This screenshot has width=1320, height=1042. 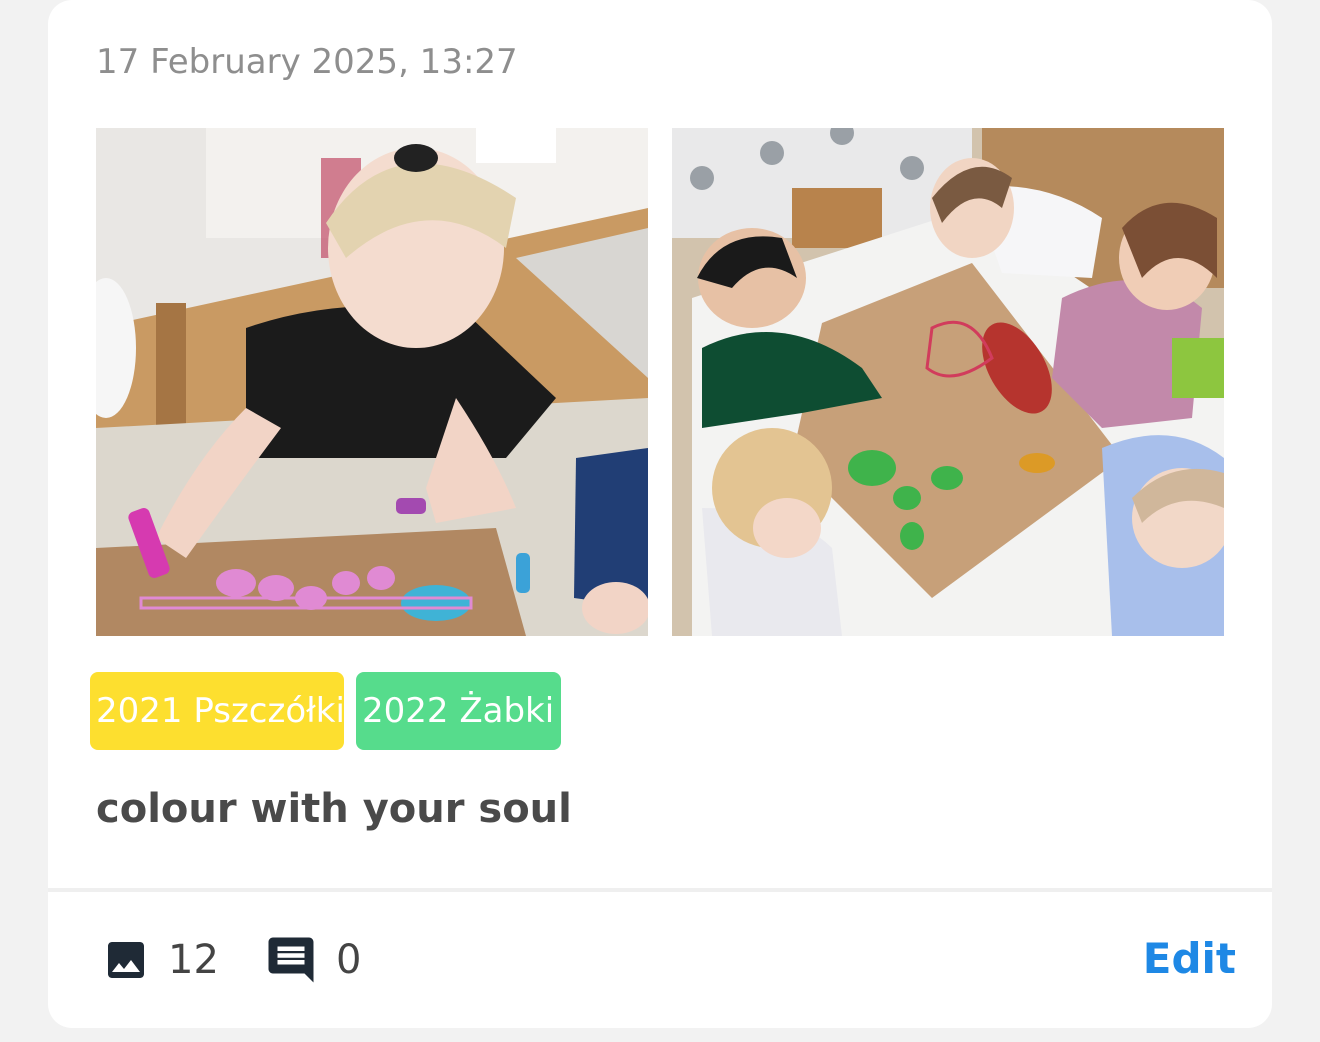 What do you see at coordinates (193, 960) in the screenshot?
I see `photo-count: 12` at bounding box center [193, 960].